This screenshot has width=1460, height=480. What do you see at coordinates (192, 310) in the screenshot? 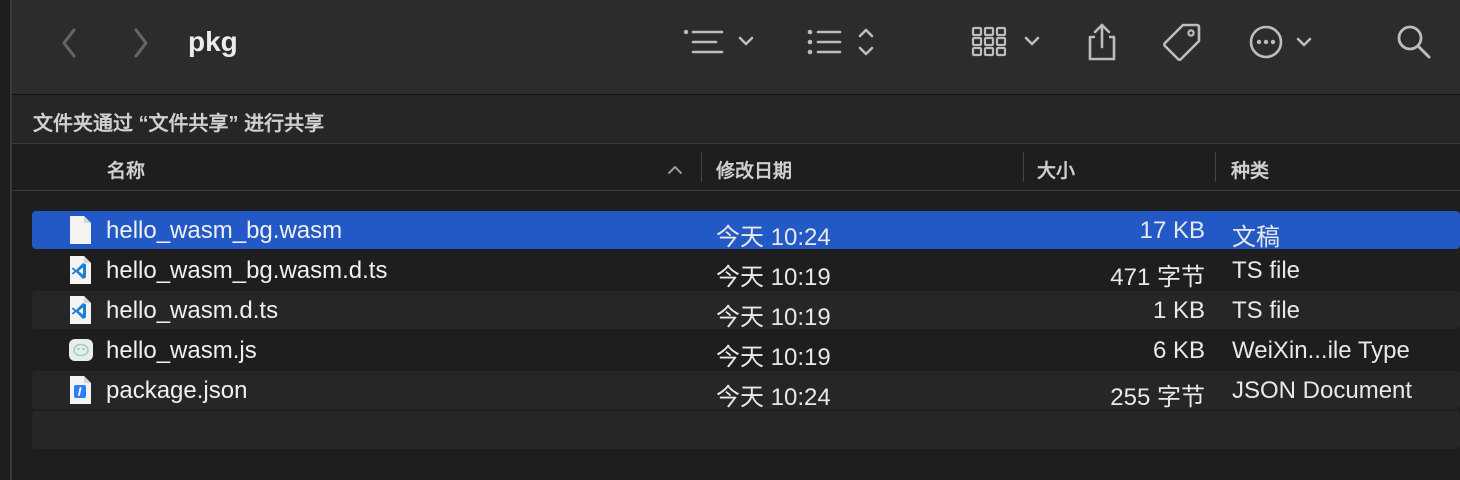
I see `file-name: hello_wasm.d.ts` at bounding box center [192, 310].